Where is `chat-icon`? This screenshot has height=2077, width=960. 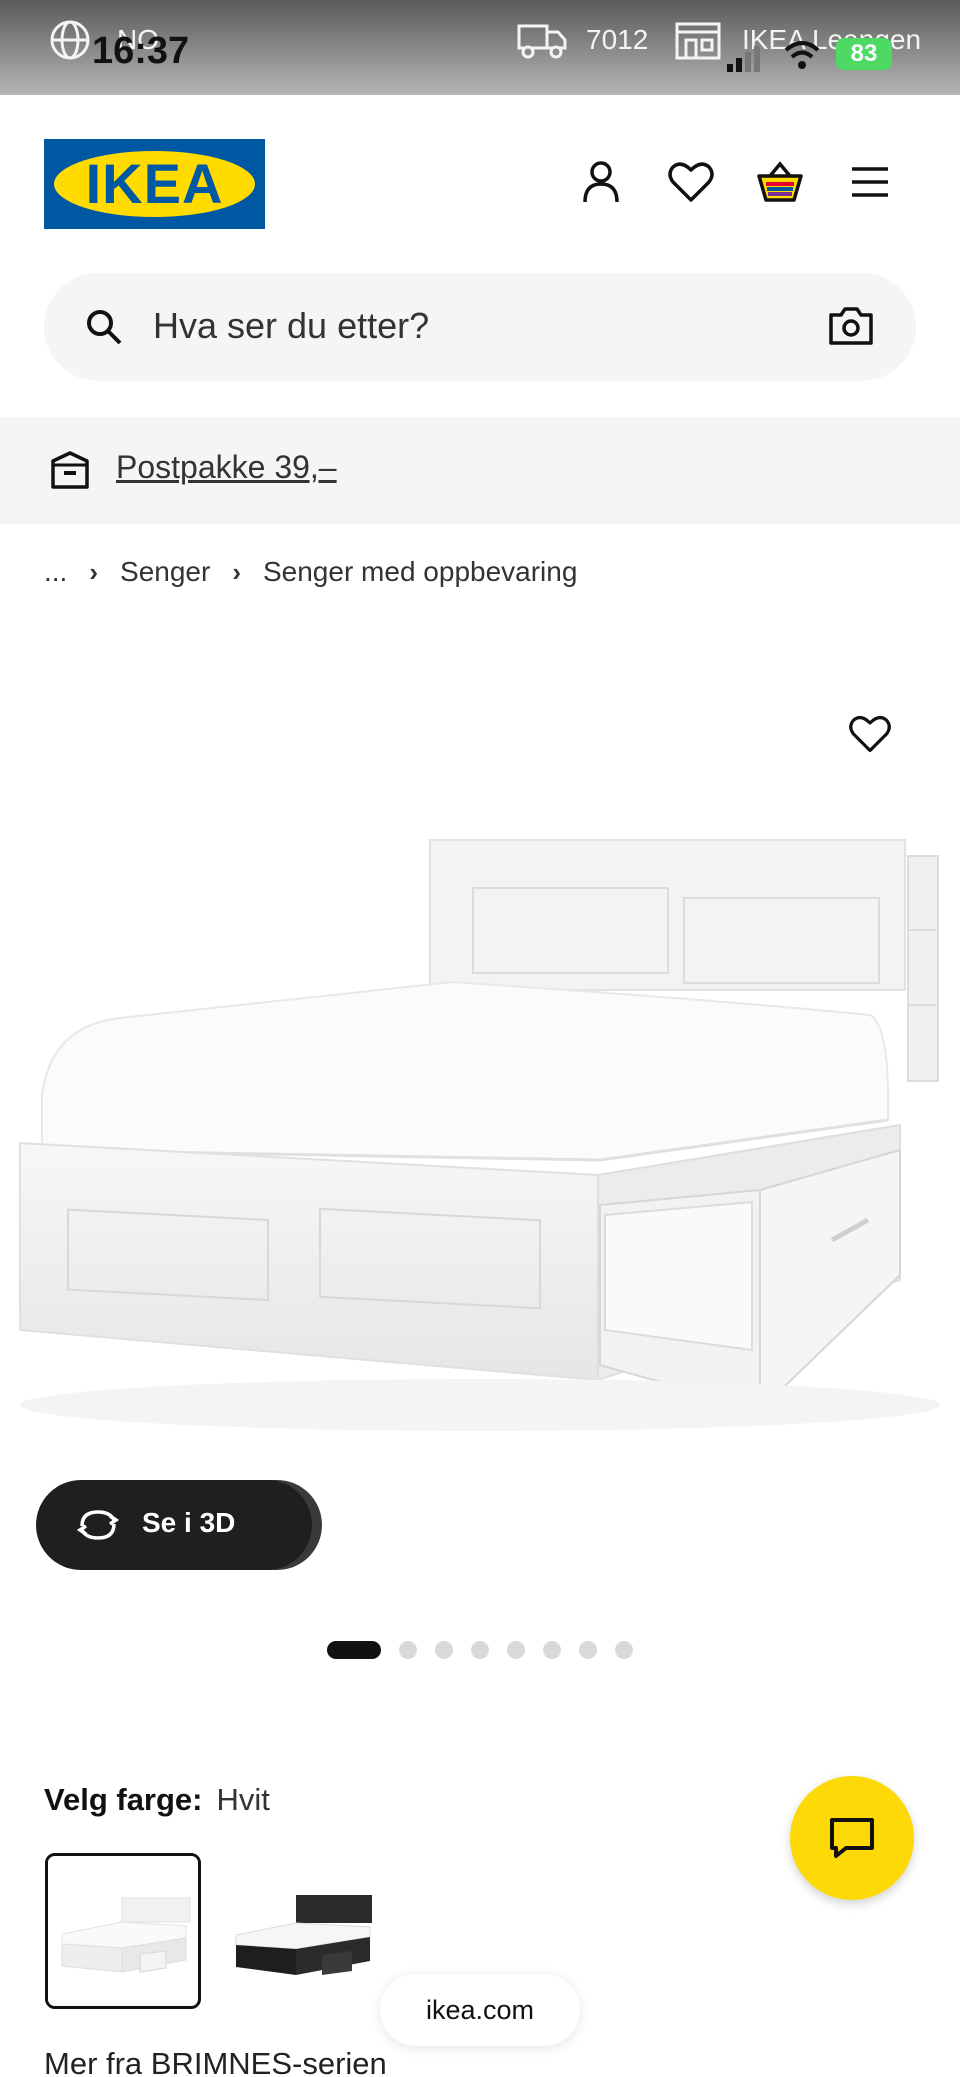
chat-icon is located at coordinates (852, 1838).